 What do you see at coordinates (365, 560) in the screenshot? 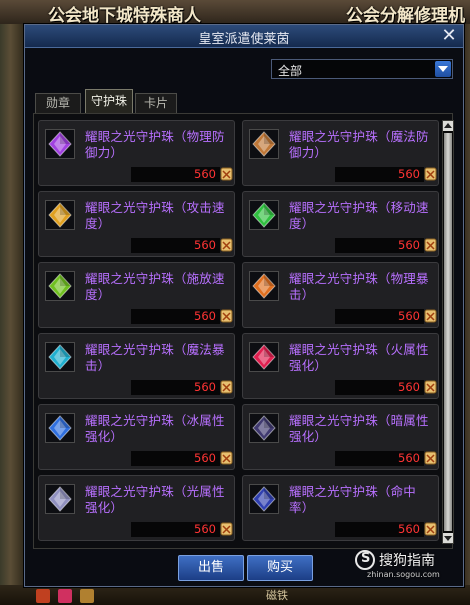
I see `sogou-logo-icon` at bounding box center [365, 560].